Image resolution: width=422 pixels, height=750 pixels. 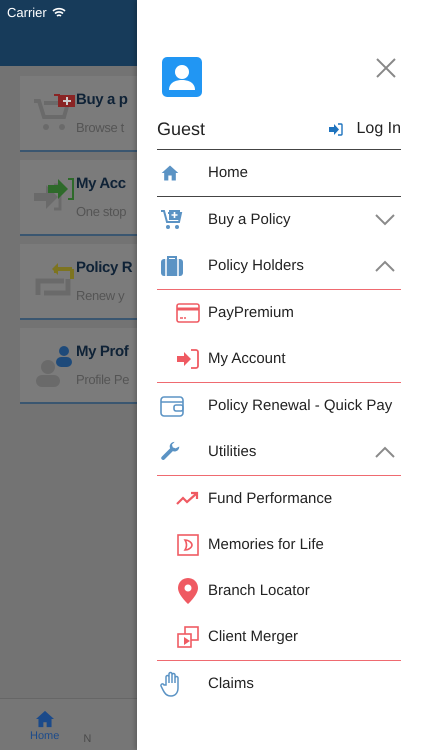 What do you see at coordinates (279, 359) in the screenshot?
I see `menu-item: My Account` at bounding box center [279, 359].